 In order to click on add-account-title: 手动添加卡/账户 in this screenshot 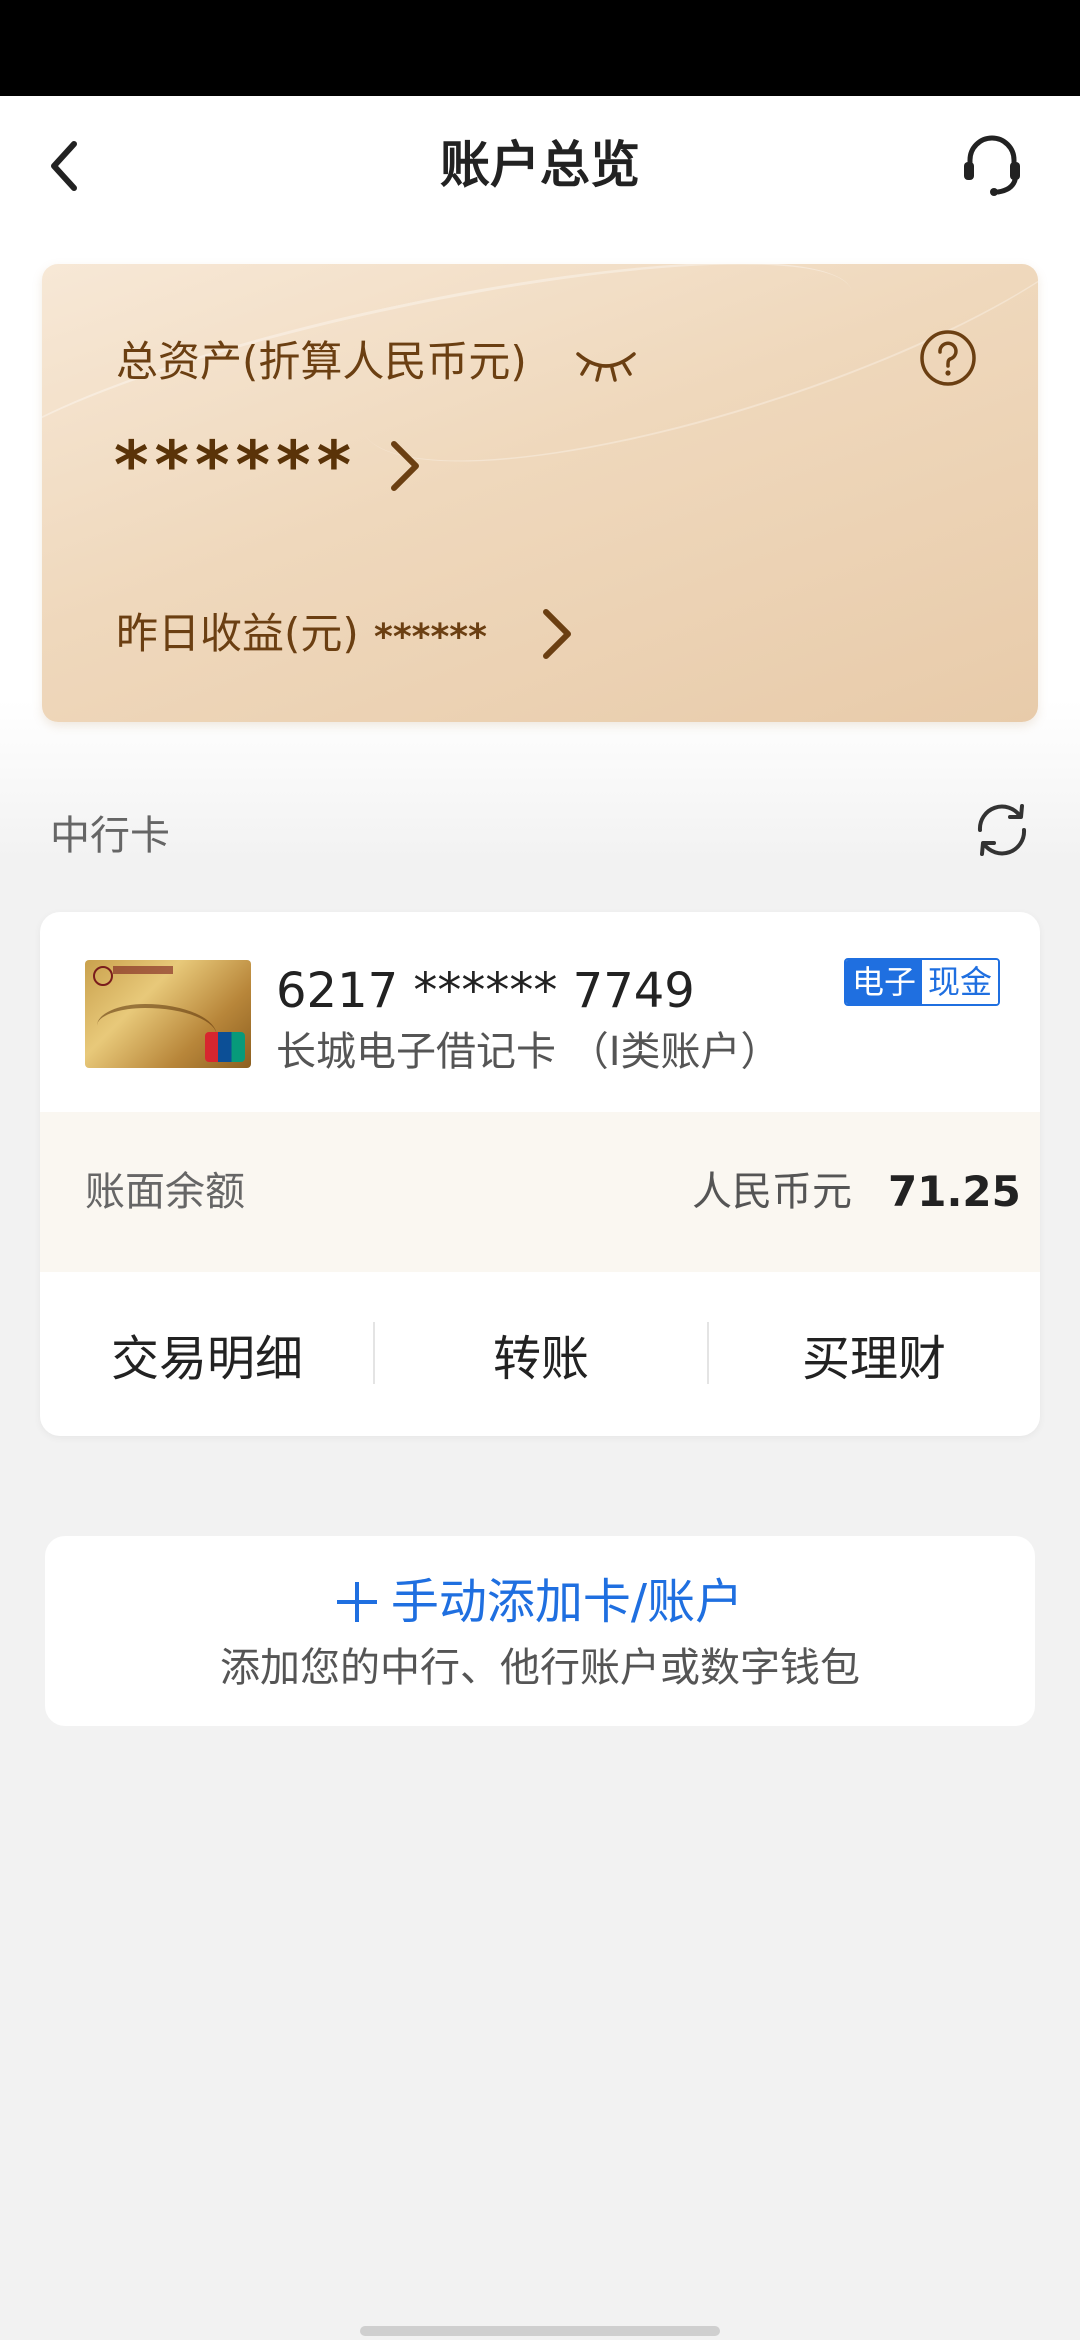, I will do `click(567, 1602)`.